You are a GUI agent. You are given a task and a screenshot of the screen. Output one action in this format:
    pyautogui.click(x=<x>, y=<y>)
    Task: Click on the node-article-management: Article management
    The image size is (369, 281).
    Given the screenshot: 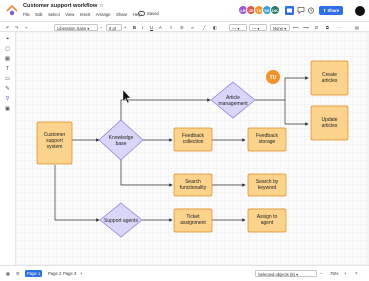 What is the action you would take?
    pyautogui.click(x=233, y=100)
    